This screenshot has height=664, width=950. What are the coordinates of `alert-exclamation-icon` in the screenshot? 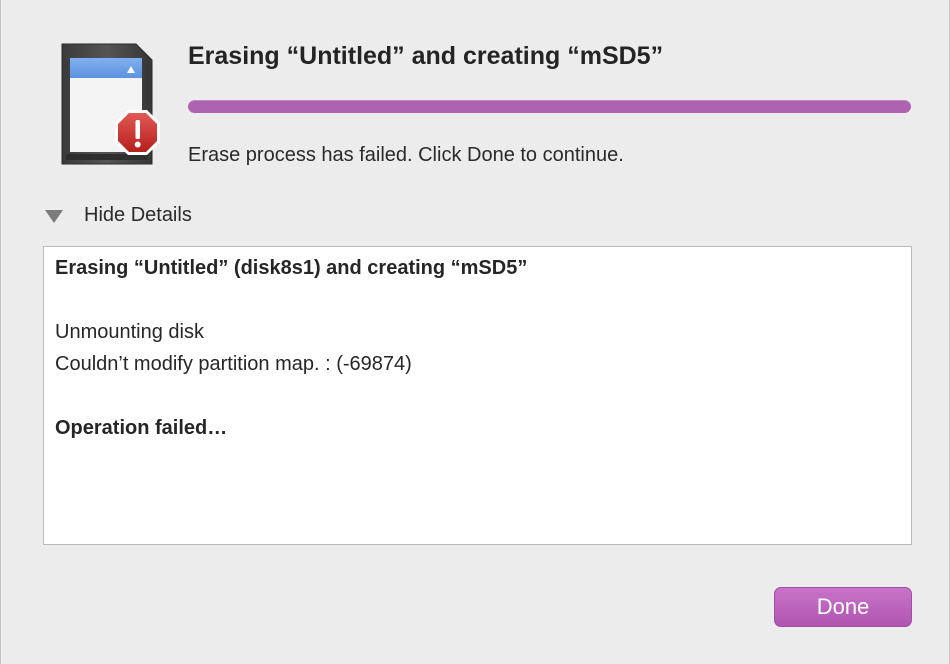 It's located at (137, 132).